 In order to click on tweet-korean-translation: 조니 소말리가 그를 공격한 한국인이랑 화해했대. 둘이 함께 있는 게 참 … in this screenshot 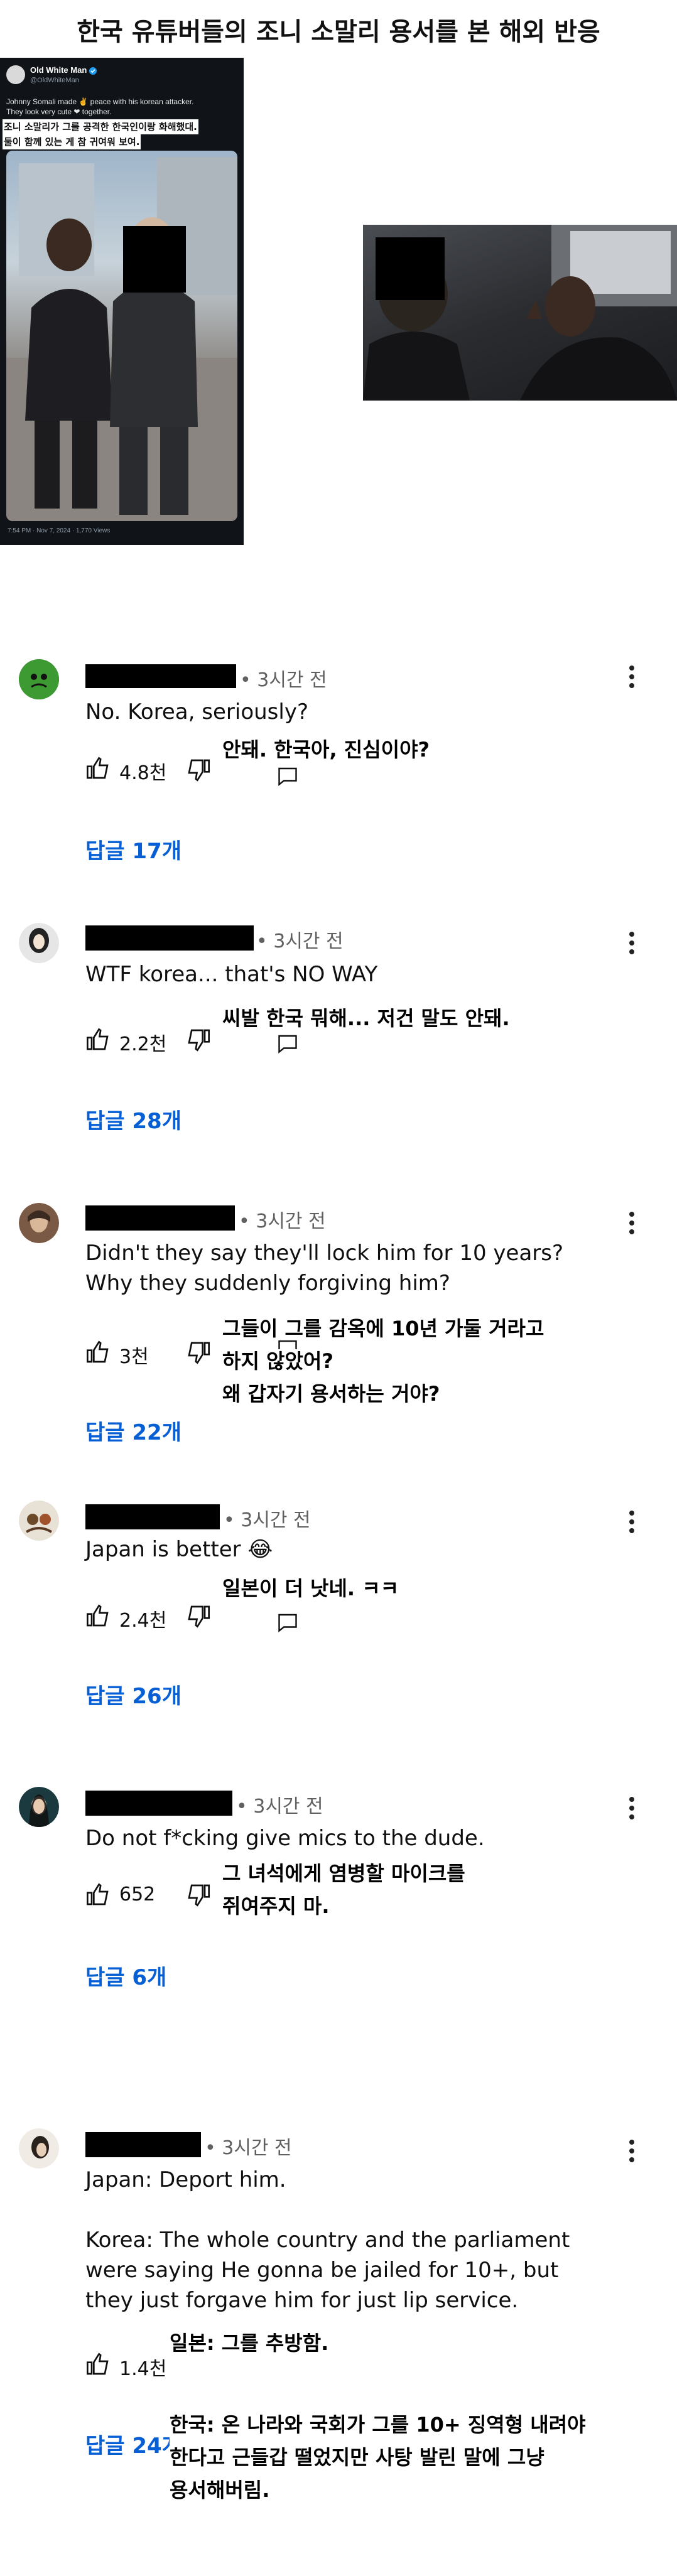, I will do `click(123, 134)`.